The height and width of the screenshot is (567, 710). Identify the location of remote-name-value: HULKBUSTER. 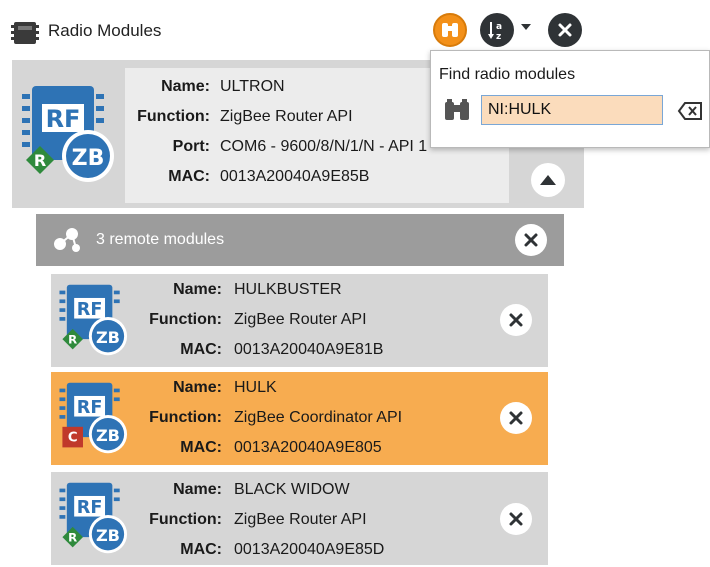
(288, 289).